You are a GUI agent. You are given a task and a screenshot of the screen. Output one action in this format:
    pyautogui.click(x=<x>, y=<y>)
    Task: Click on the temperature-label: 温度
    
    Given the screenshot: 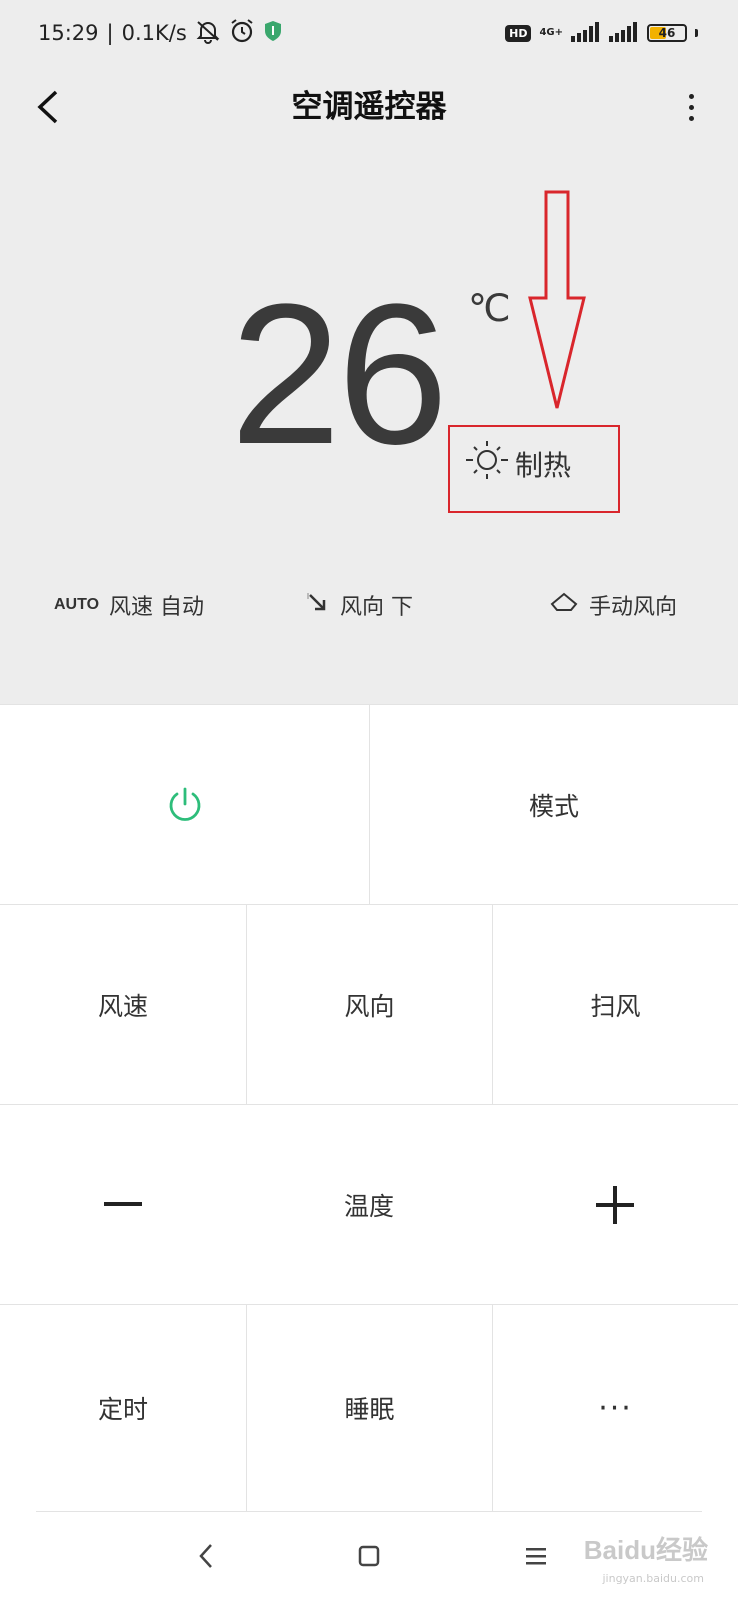 What is the action you would take?
    pyautogui.click(x=368, y=1206)
    